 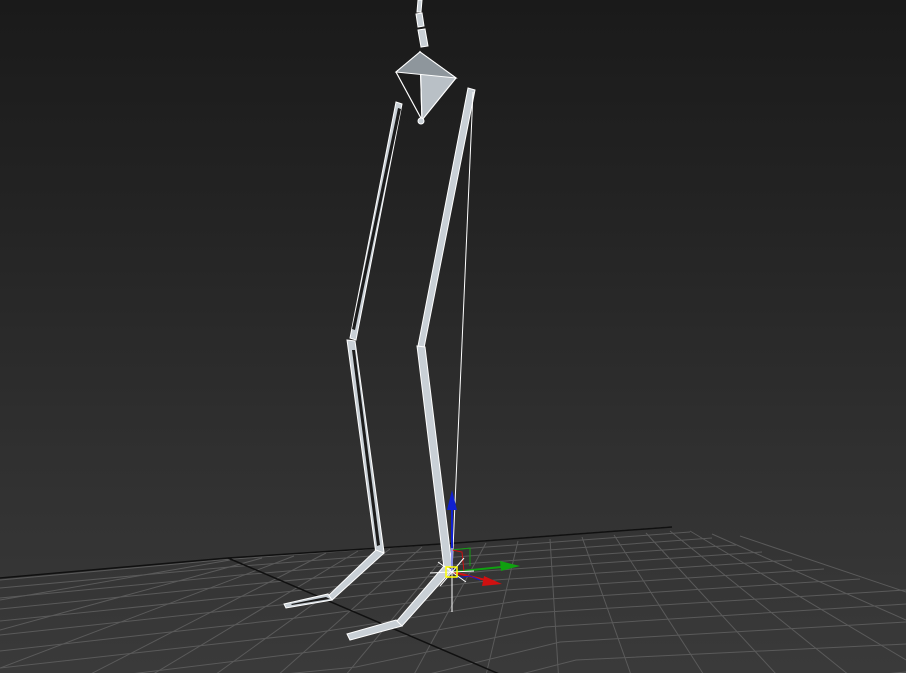 I want to click on gizmo-plane-handle-xz, so click(x=458, y=561).